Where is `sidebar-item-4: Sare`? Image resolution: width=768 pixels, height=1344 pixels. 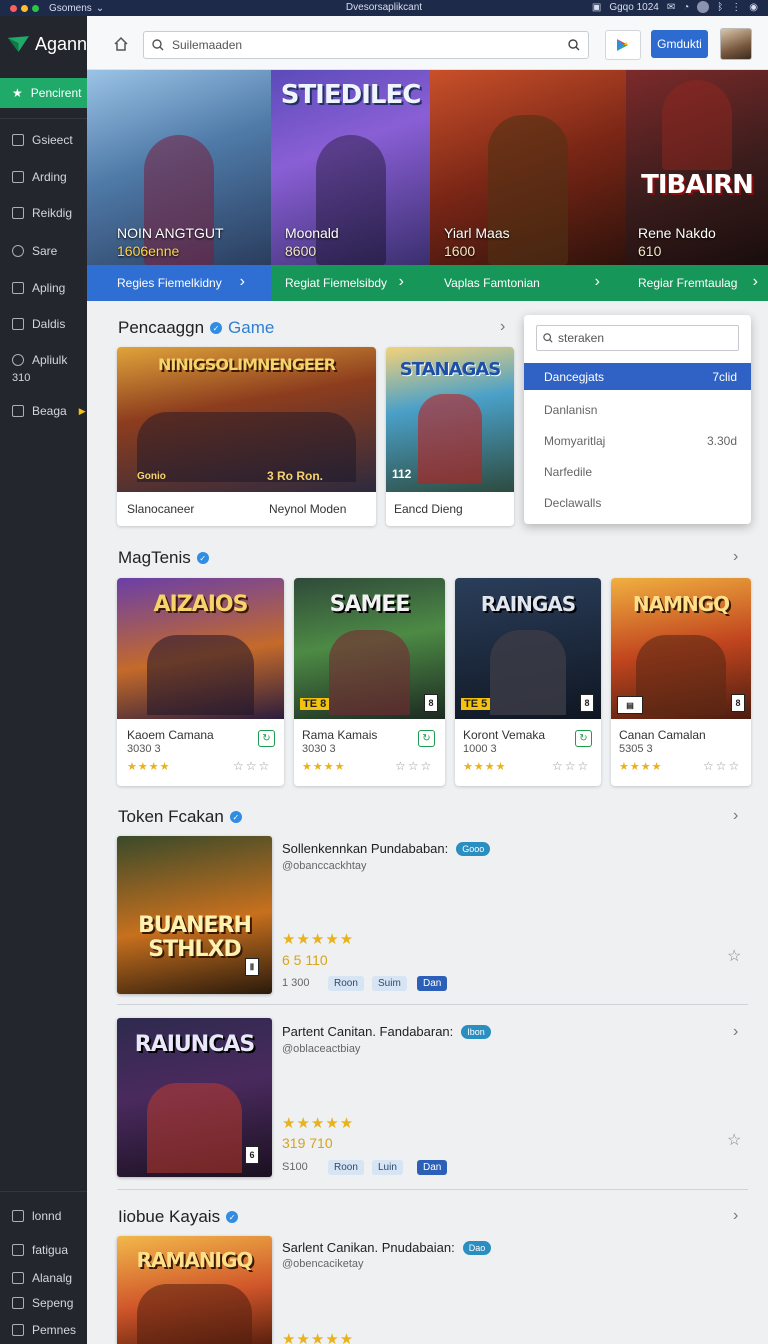
sidebar-item-4: Sare is located at coordinates (43, 251).